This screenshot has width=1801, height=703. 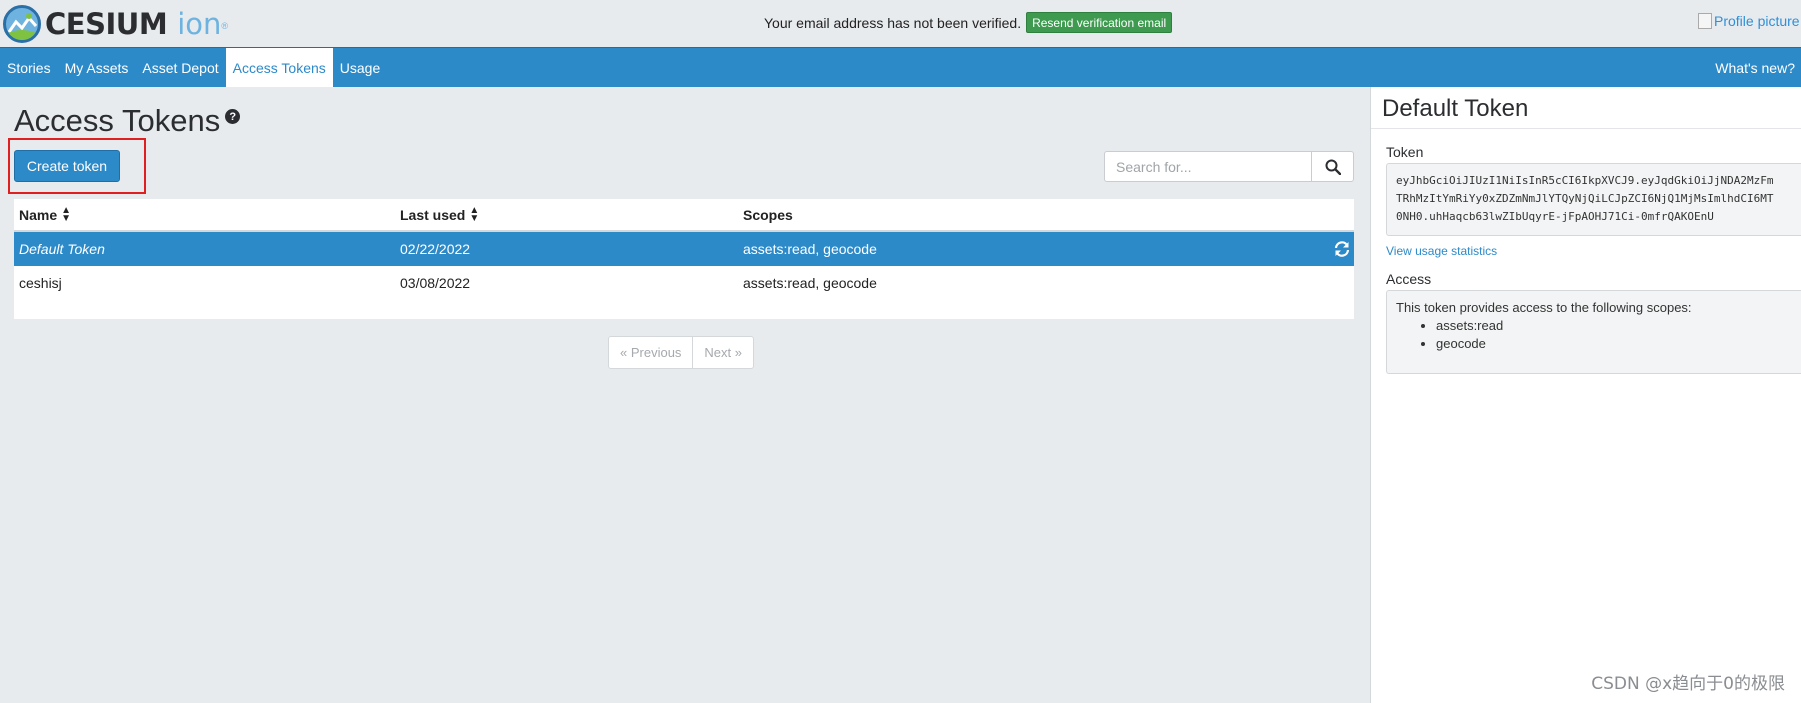 I want to click on view-usage-statistics-link: View usage statistics, so click(x=1441, y=251).